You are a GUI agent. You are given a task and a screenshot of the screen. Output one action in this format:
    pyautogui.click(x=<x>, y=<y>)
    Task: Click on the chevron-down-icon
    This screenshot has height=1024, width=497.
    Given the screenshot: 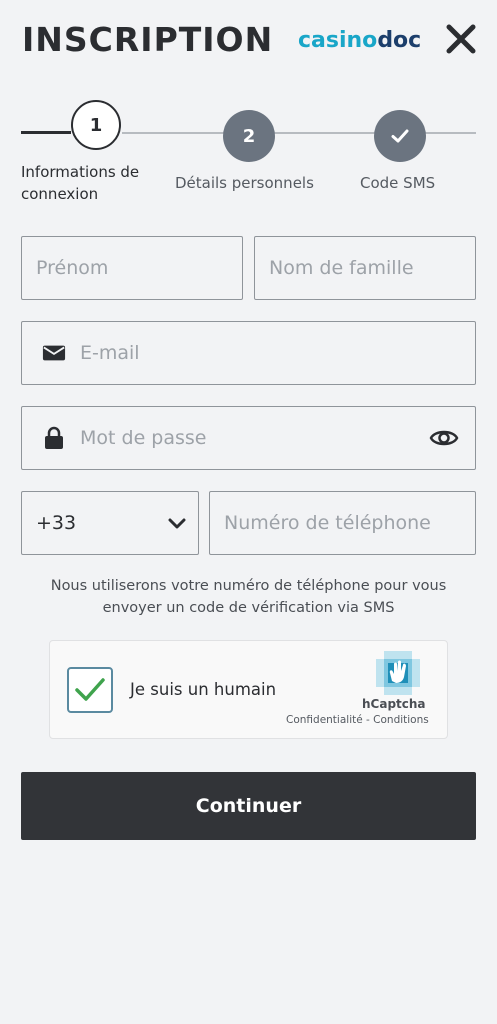 What is the action you would take?
    pyautogui.click(x=177, y=523)
    